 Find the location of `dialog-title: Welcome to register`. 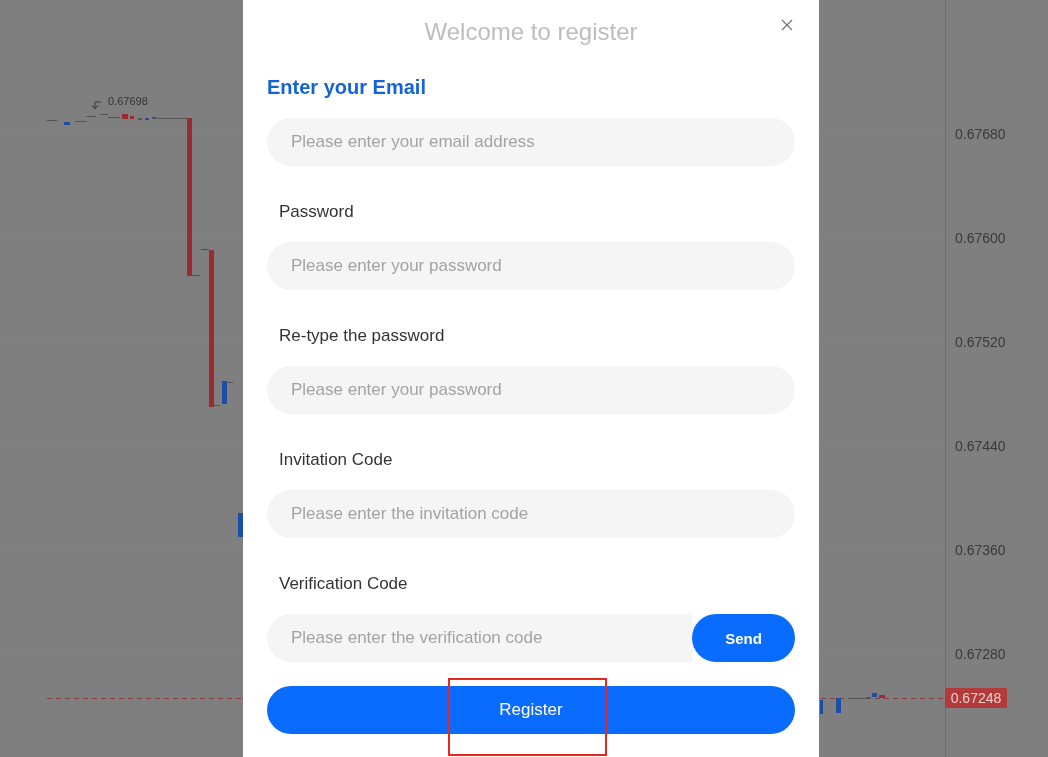

dialog-title: Welcome to register is located at coordinates (531, 32).